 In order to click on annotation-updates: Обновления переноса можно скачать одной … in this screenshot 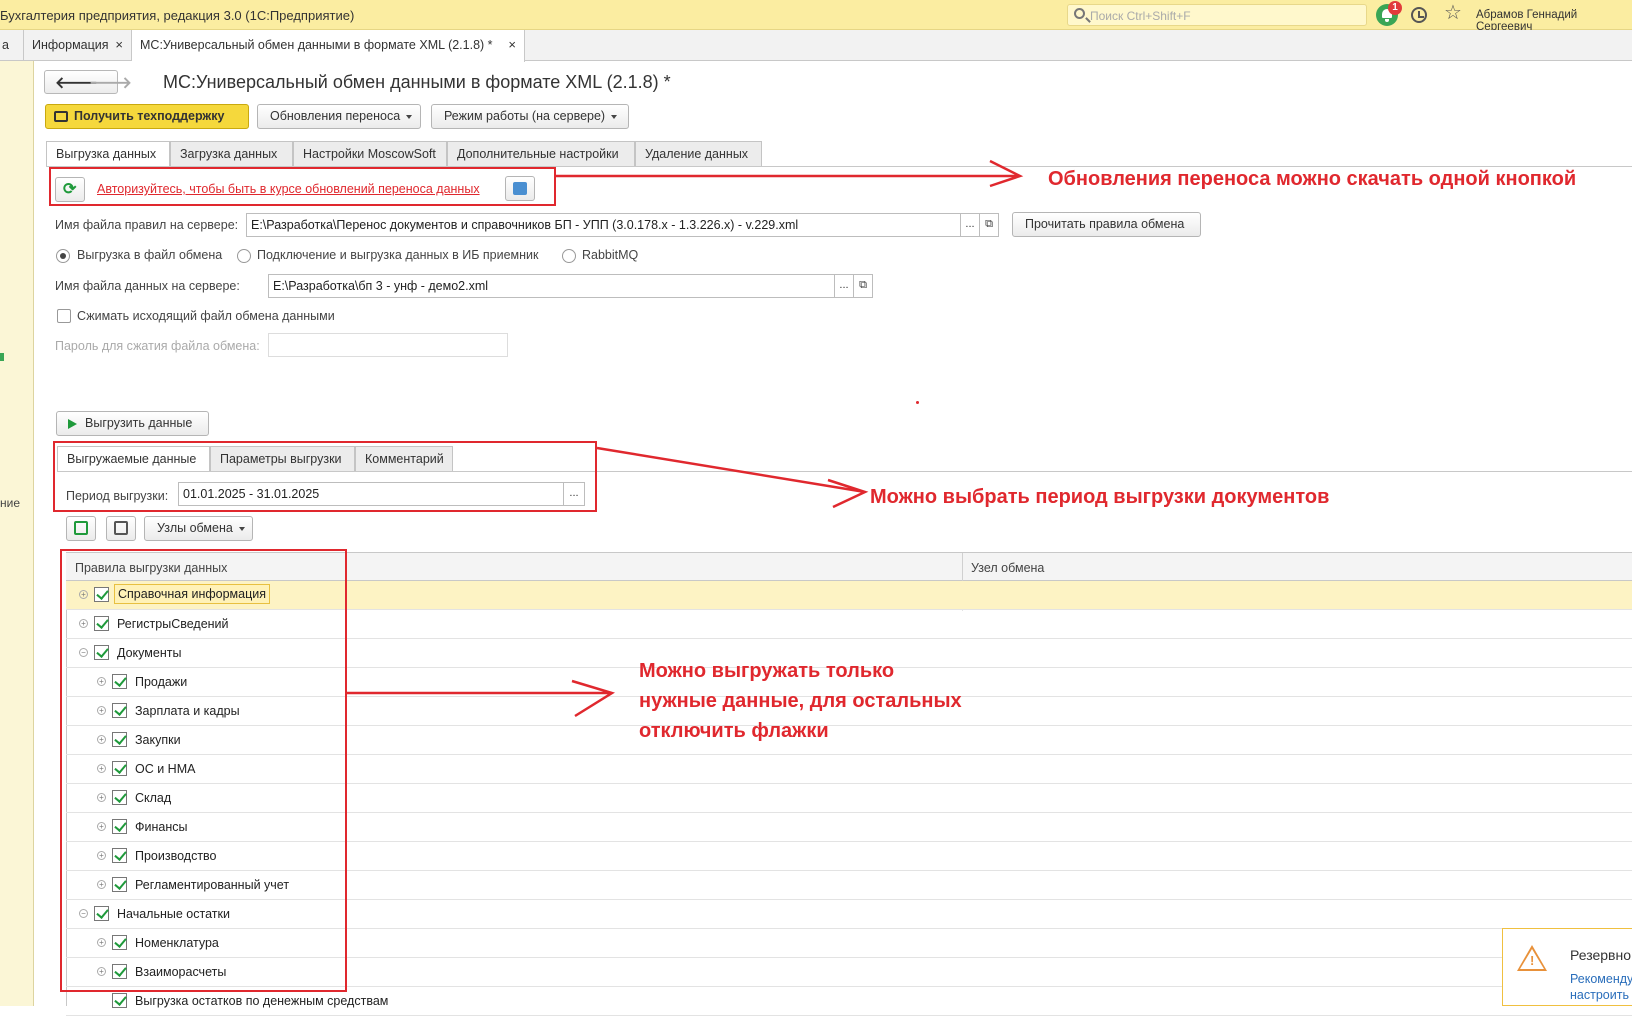, I will do `click(1312, 179)`.